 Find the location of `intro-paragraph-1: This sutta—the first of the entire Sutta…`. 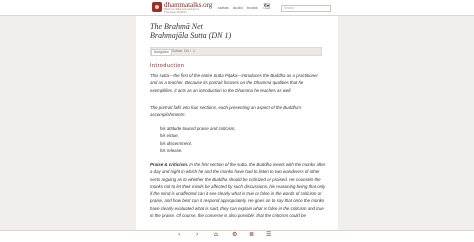

intro-paragraph-1: This sutta—the first of the entire Sutta… is located at coordinates (234, 83).